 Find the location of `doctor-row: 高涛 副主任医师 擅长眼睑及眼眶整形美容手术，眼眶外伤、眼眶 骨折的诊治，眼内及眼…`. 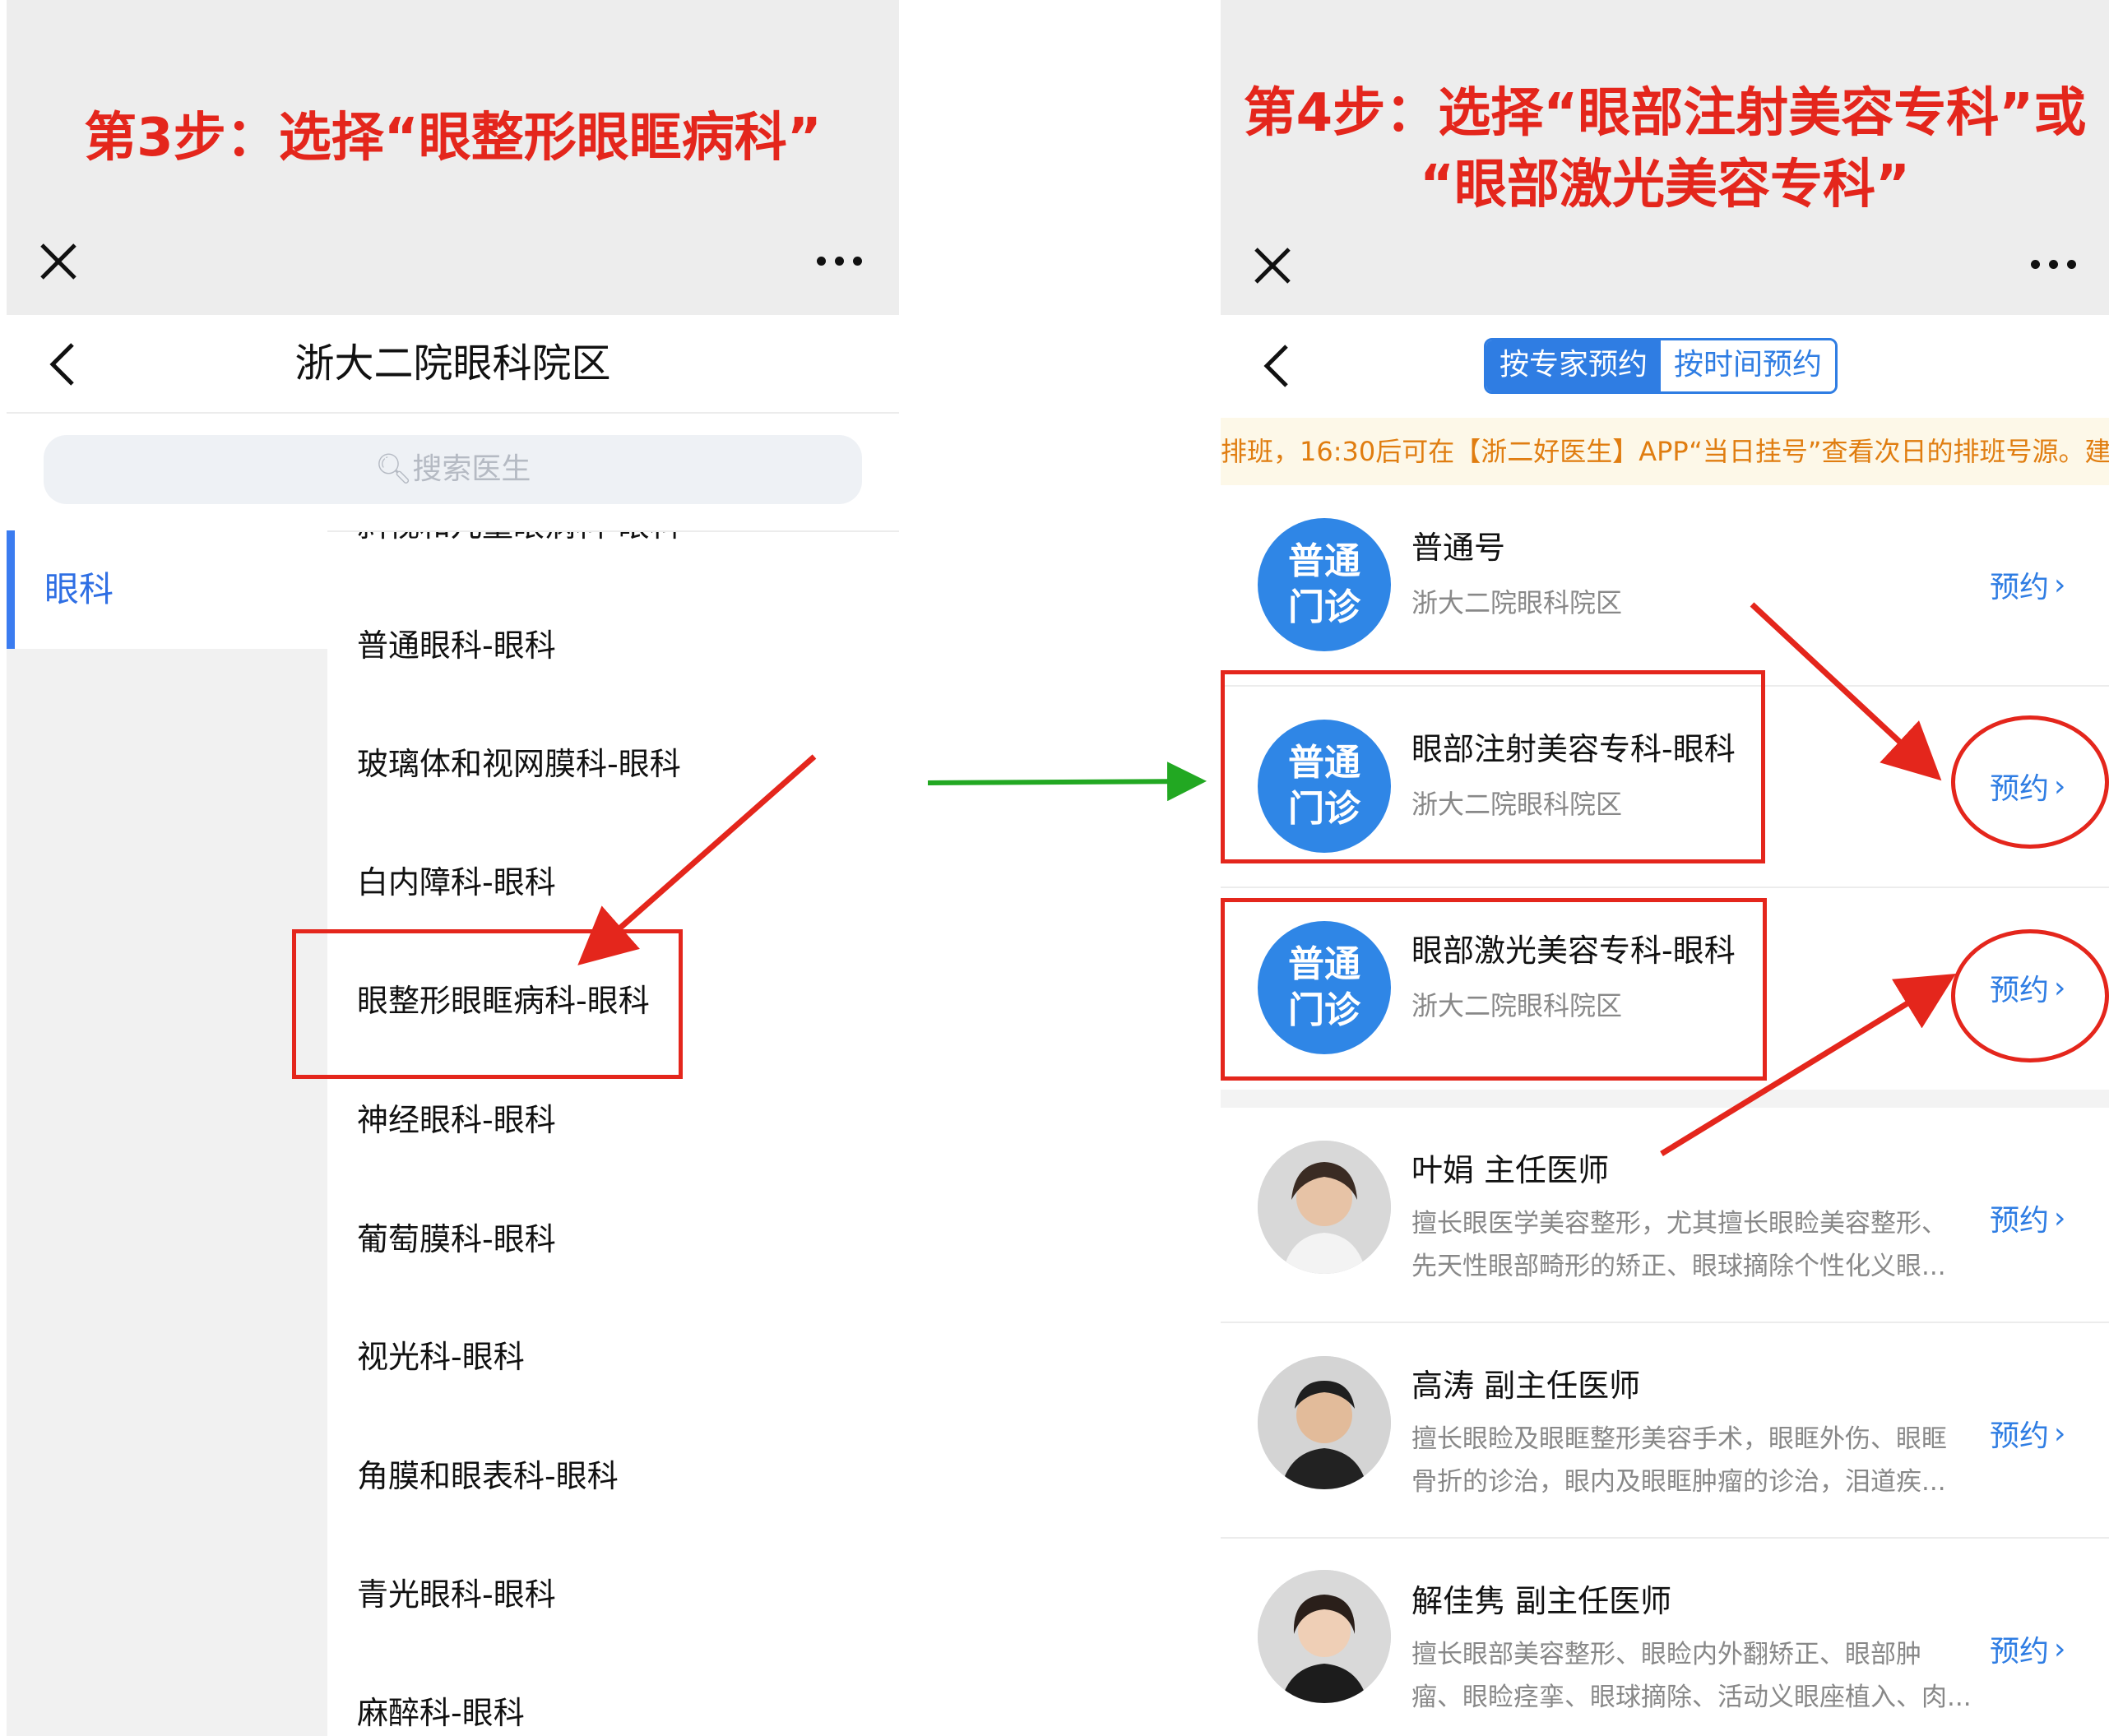

doctor-row: 高涛 副主任医师 擅长眼睑及眼眶整形美容手术，眼眶外伤、眼眶 骨折的诊治，眼内及眼… is located at coordinates (1665, 1431).